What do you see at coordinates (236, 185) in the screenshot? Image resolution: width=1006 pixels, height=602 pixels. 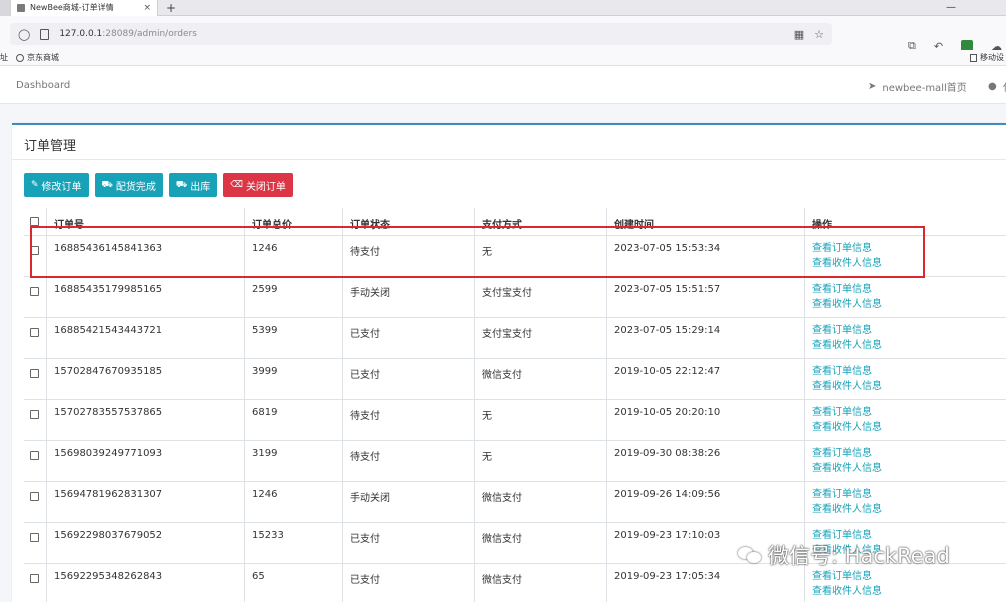 I see `trash-icon: ⌫` at bounding box center [236, 185].